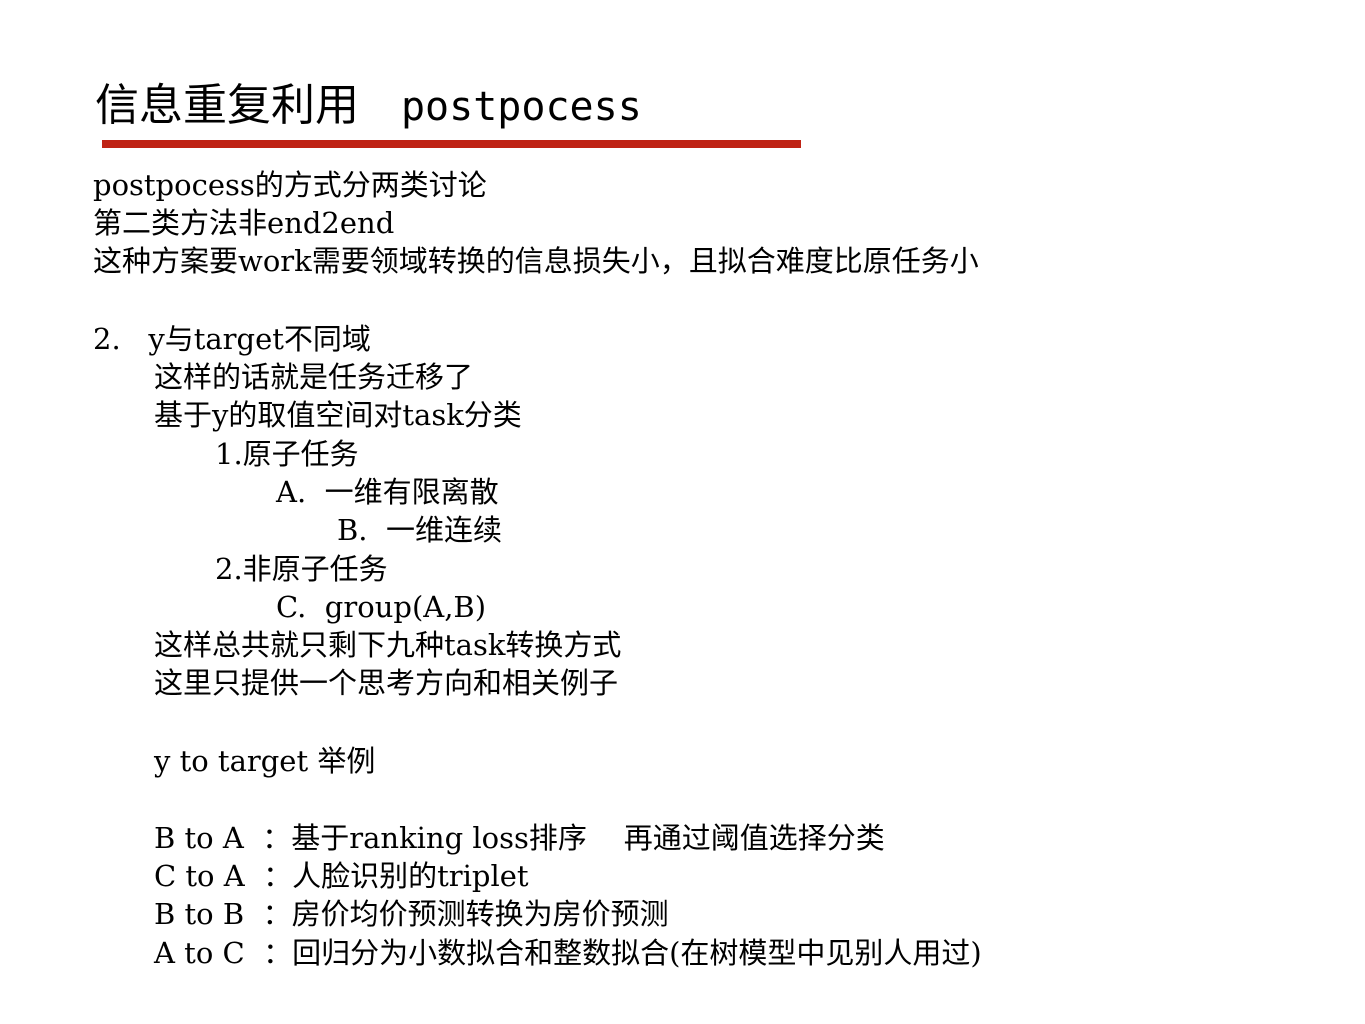 This screenshot has height=1024, width=1365. I want to click on body-line-intro: postpocess的方式分两类讨论, so click(290, 185).